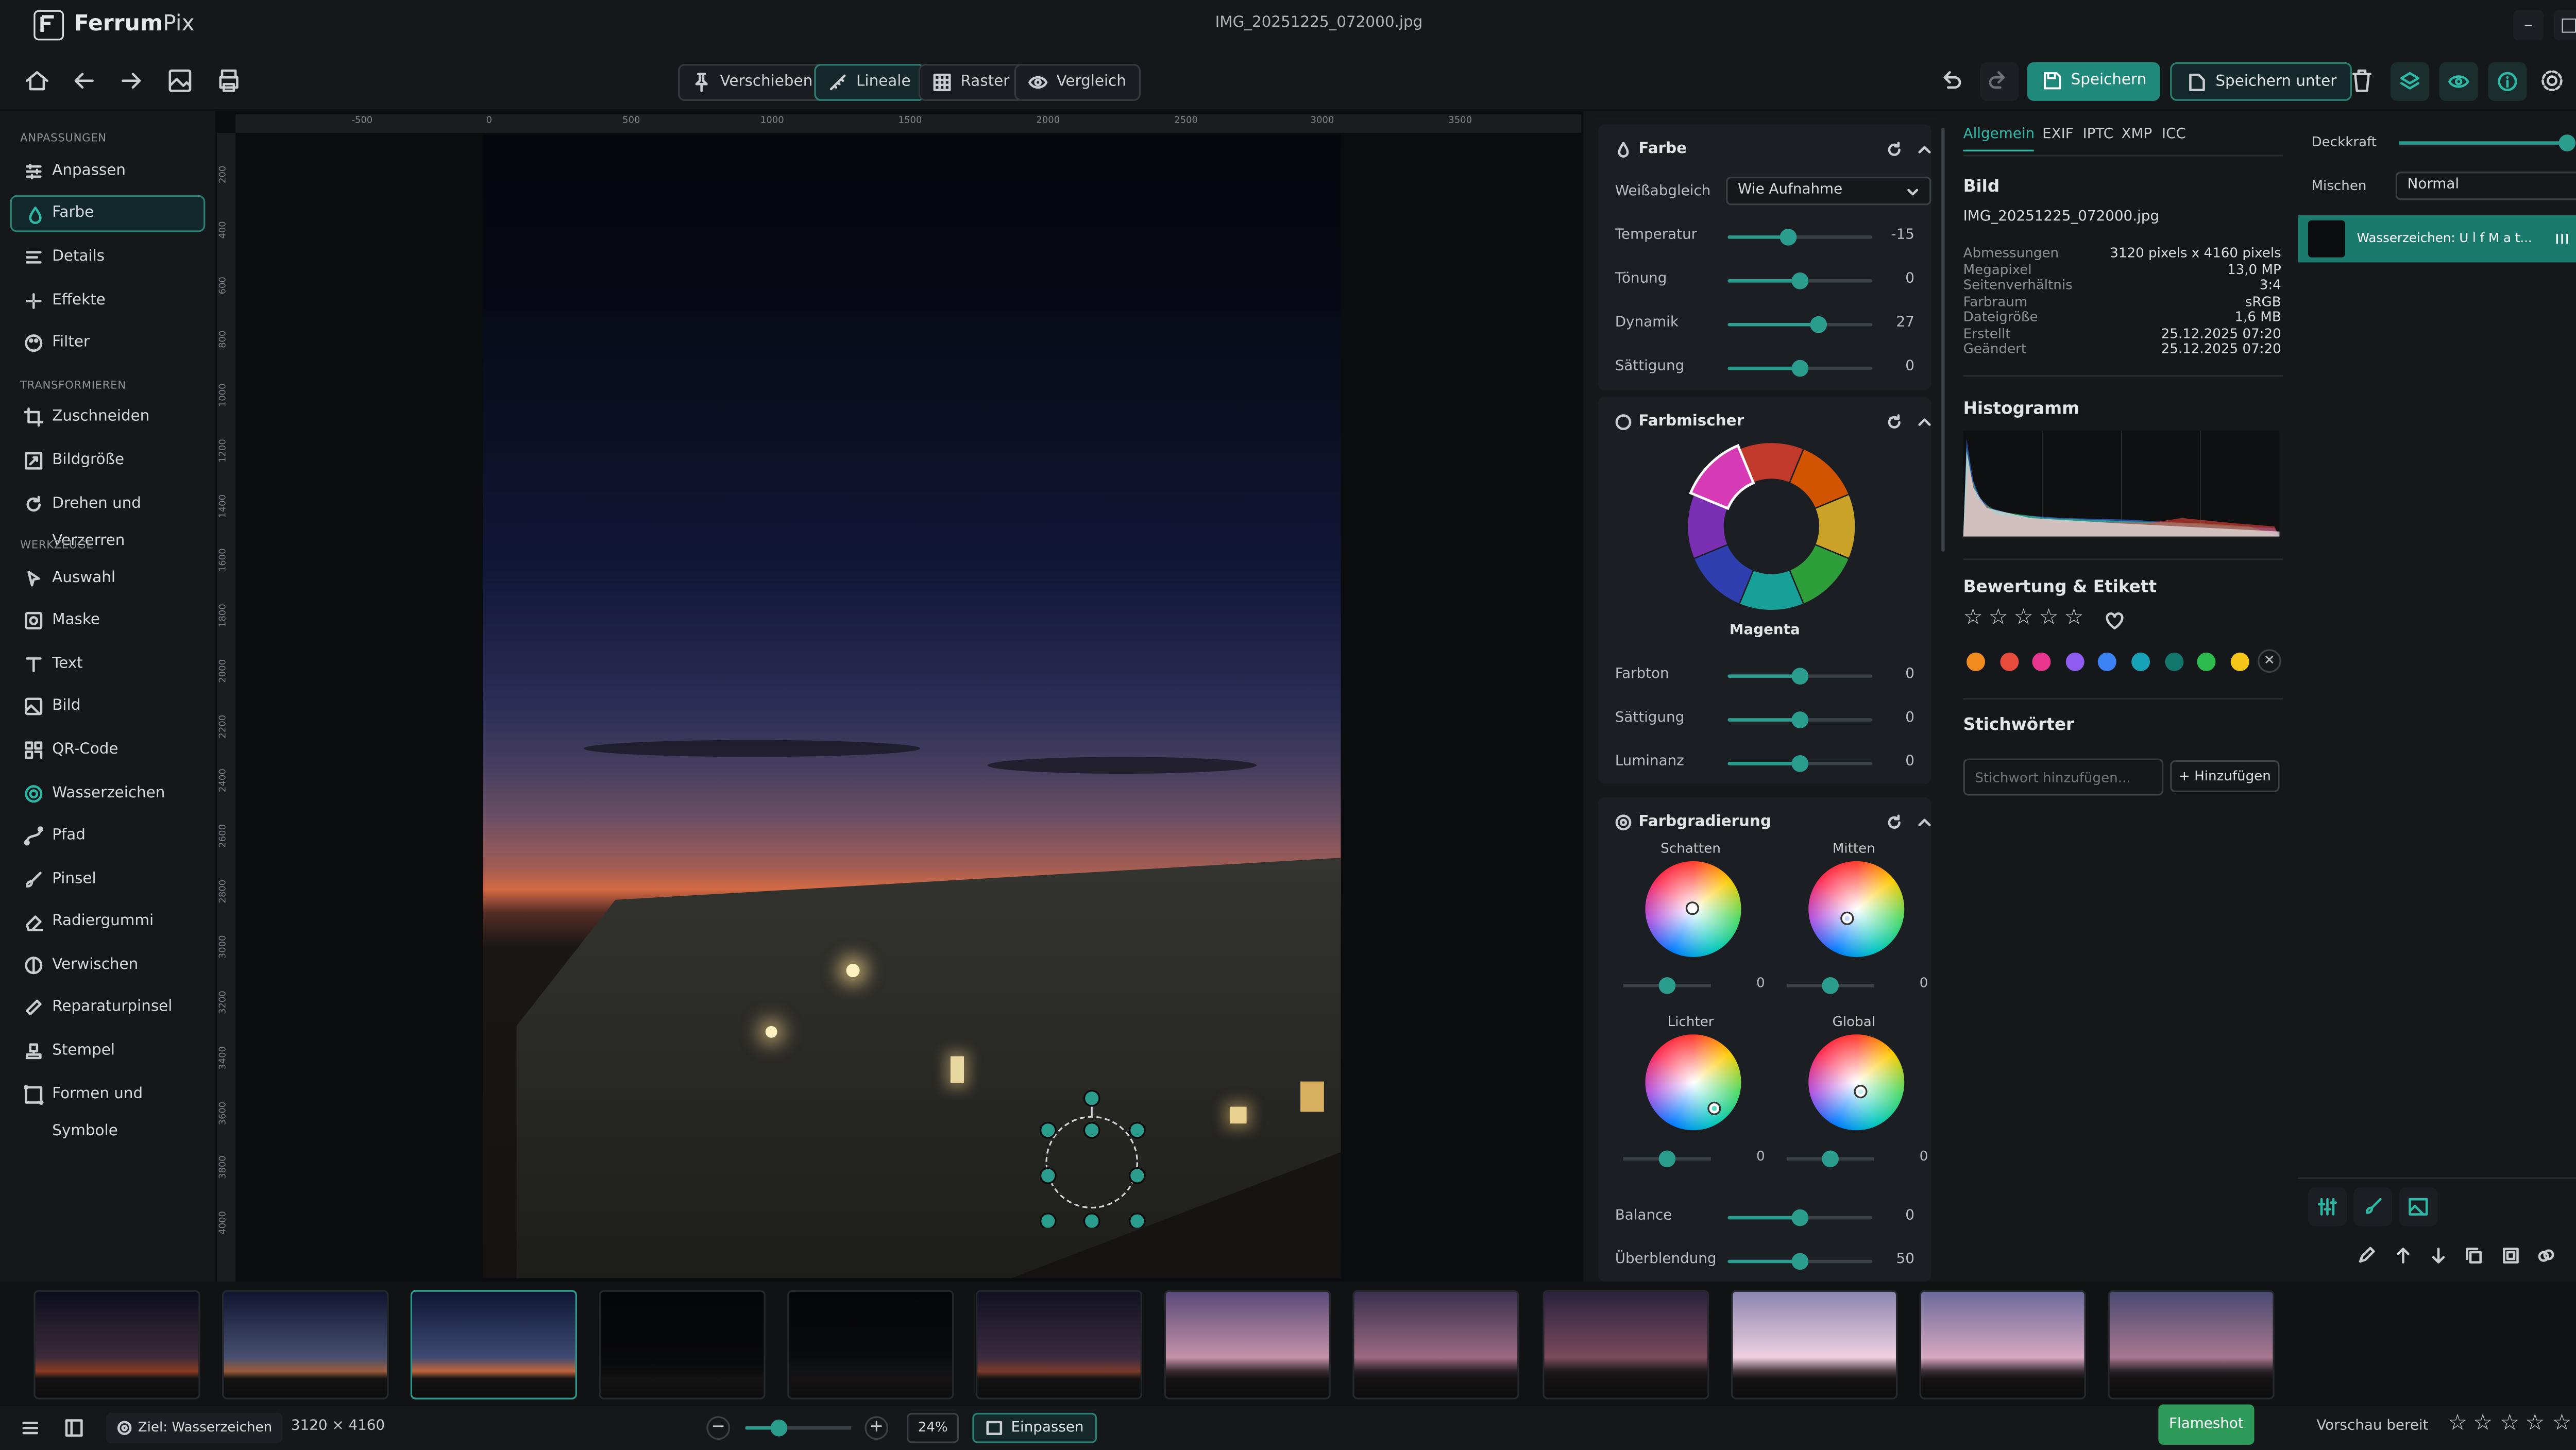 Image resolution: width=2576 pixels, height=1450 pixels. What do you see at coordinates (180, 81) in the screenshot?
I see `gallery-icon` at bounding box center [180, 81].